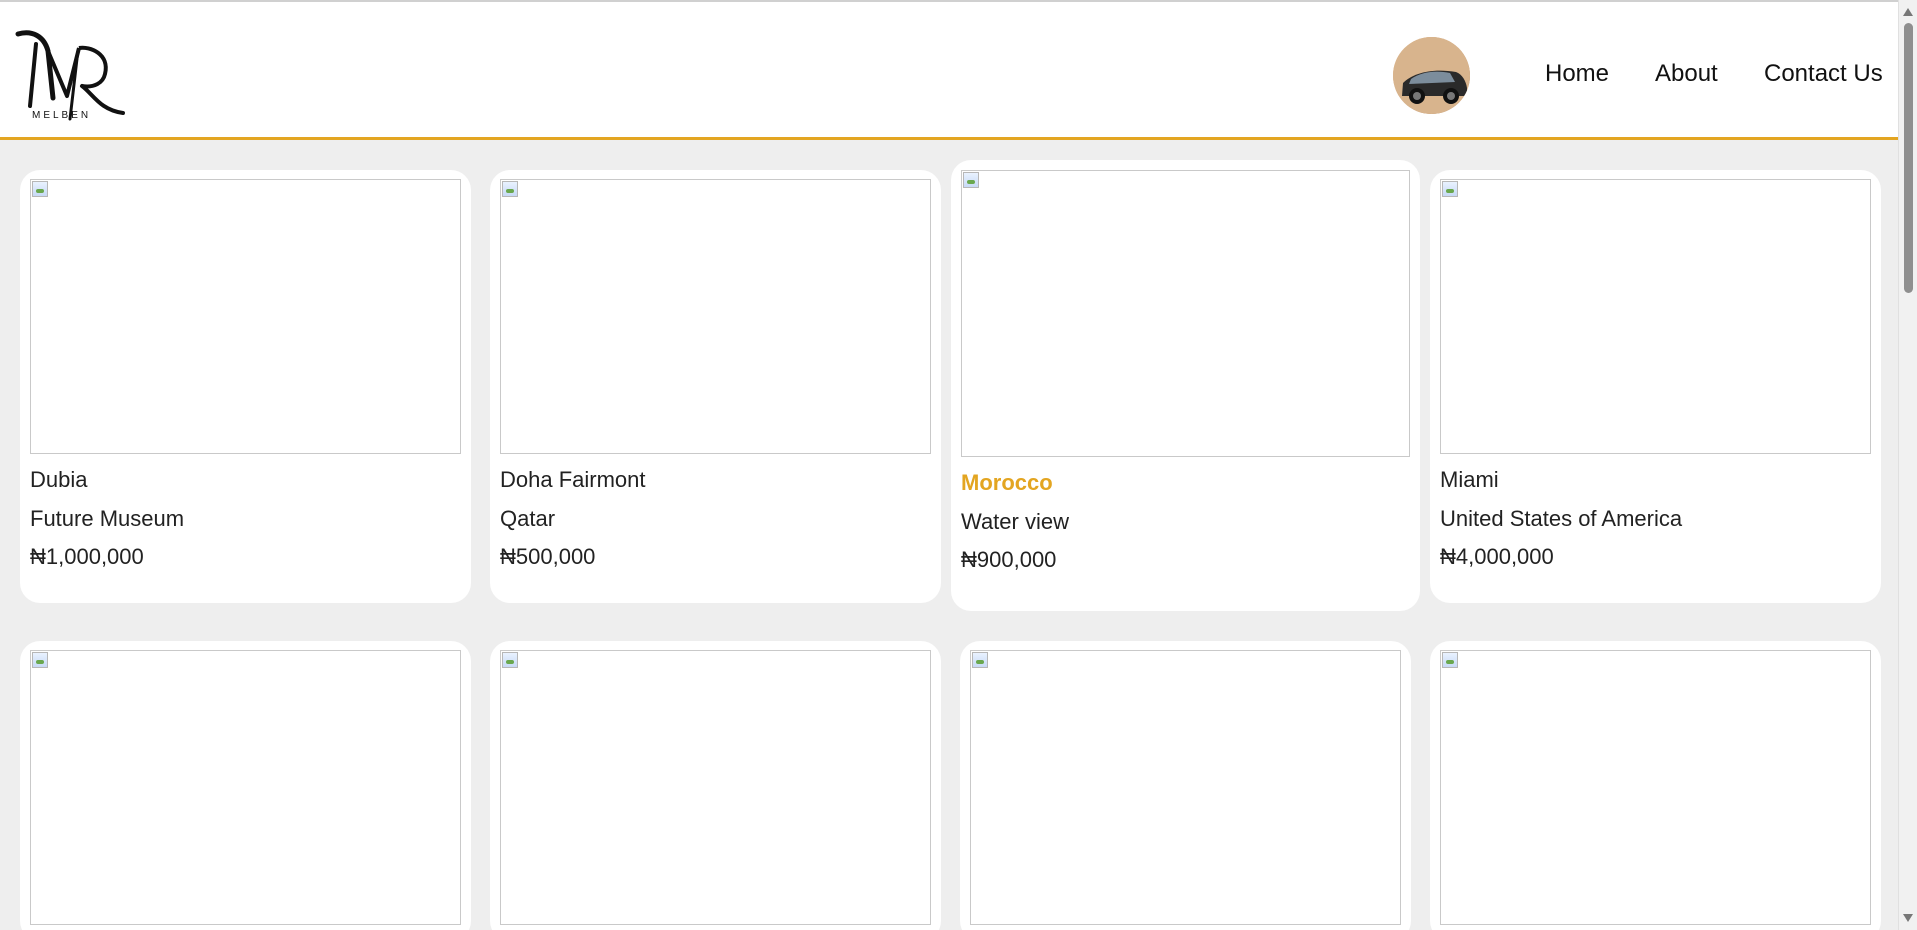 This screenshot has height=930, width=1917. I want to click on destination-card: Miami United States of America ₦4,000,000, so click(1655, 386).